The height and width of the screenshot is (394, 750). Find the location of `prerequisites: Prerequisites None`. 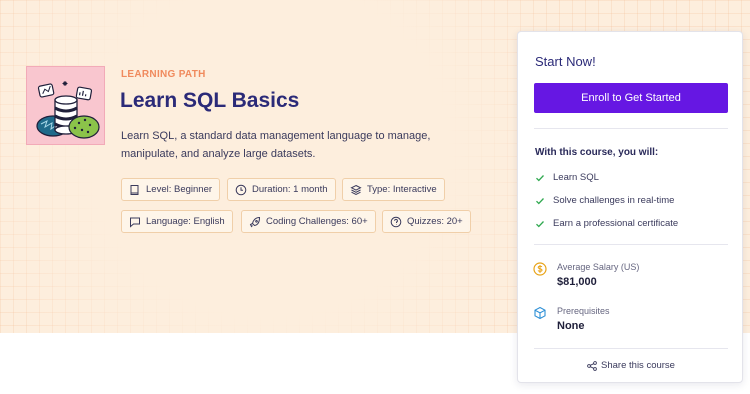

prerequisites: Prerequisites None is located at coordinates (571, 319).